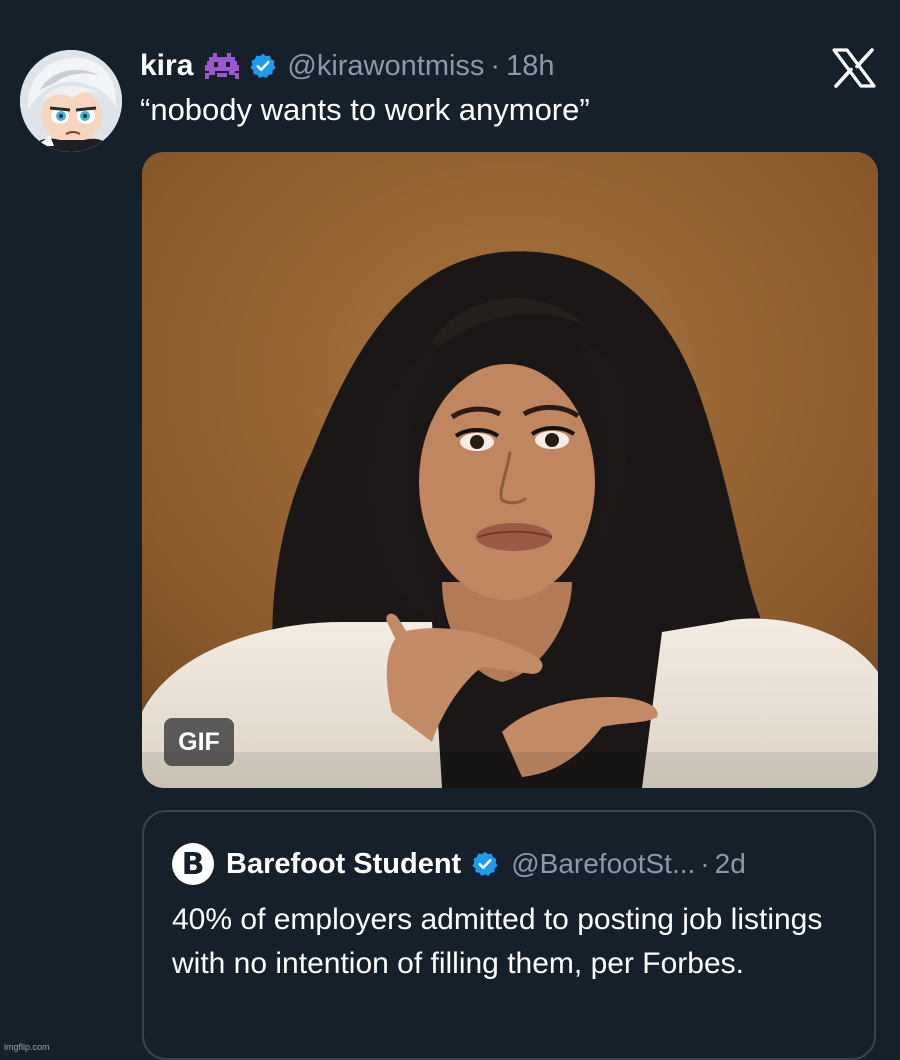 This screenshot has width=900, height=1060. What do you see at coordinates (222, 66) in the screenshot?
I see `alien-monster-icon` at bounding box center [222, 66].